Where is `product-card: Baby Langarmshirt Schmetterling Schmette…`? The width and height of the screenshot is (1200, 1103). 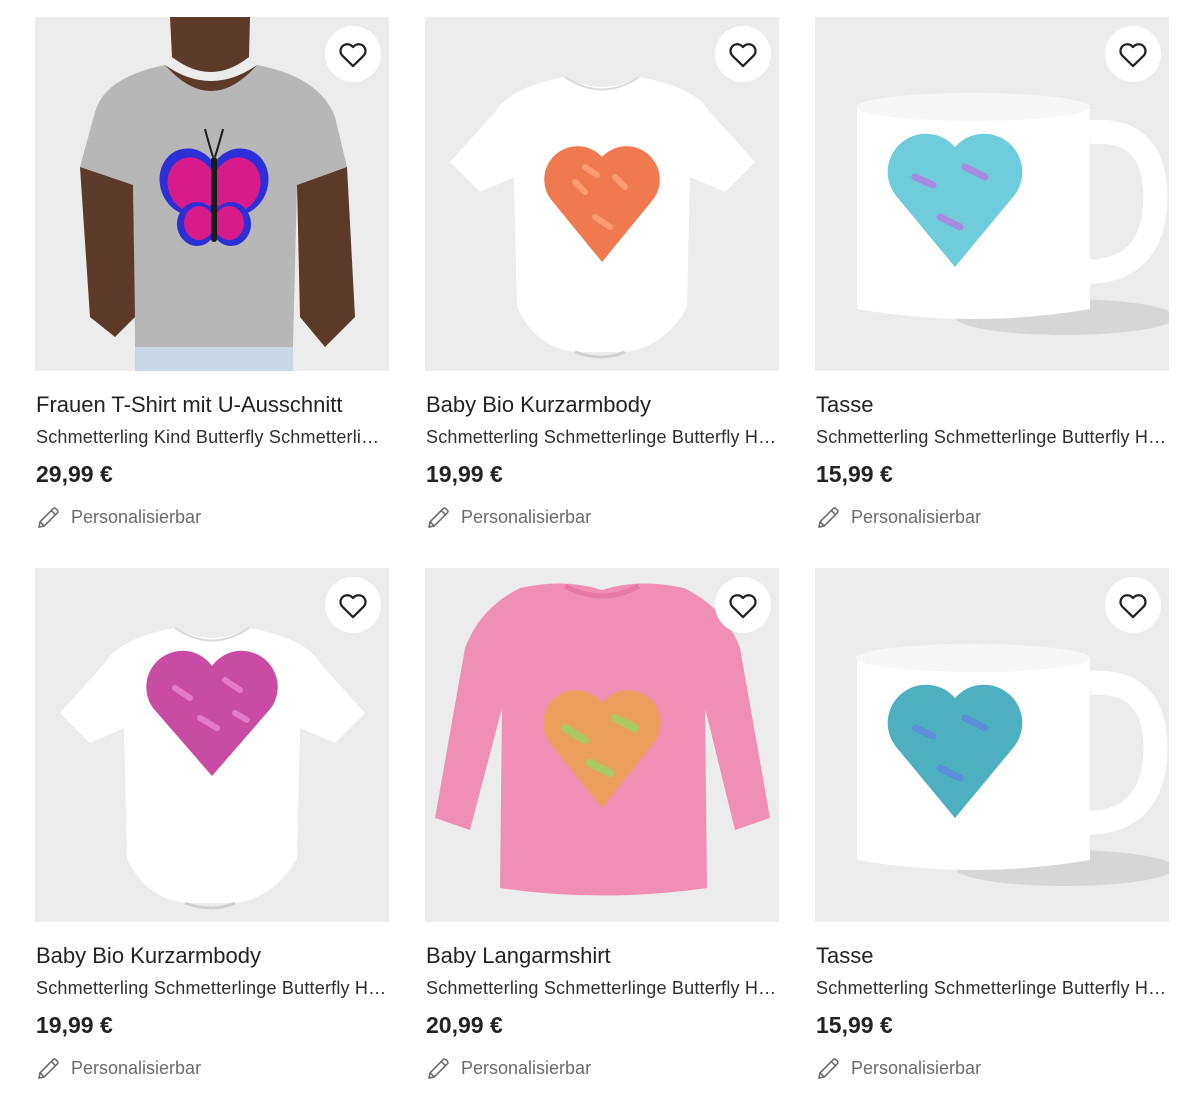 product-card: Baby Langarmshirt Schmetterling Schmette… is located at coordinates (602, 823).